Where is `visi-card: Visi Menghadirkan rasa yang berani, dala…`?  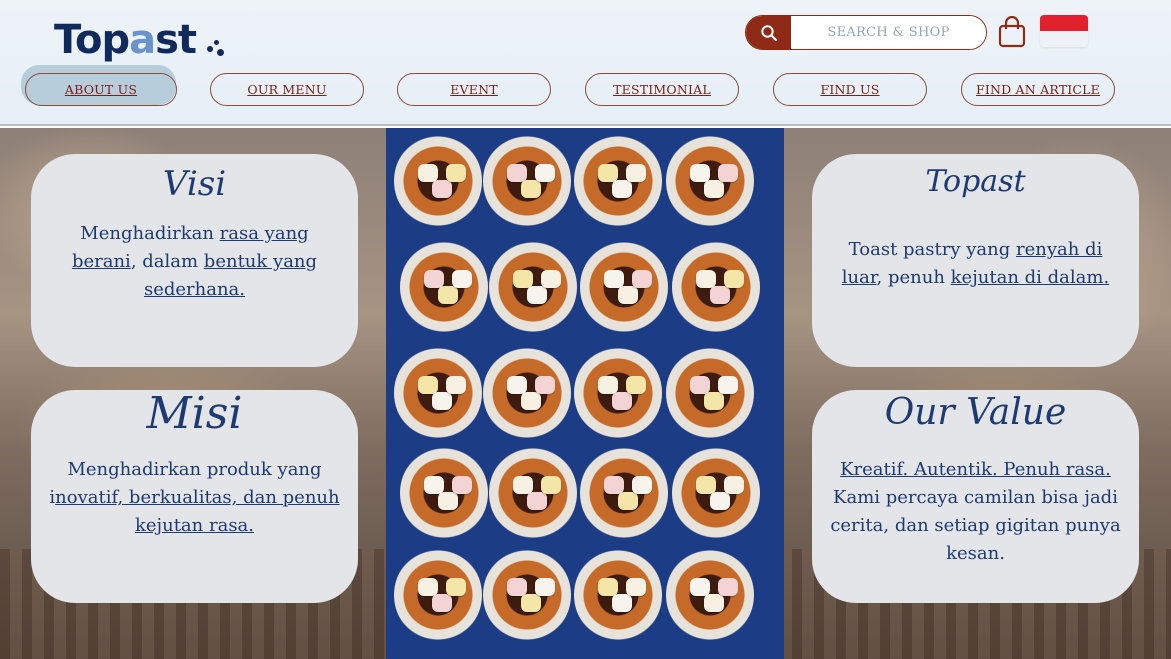 visi-card: Visi Menghadirkan rasa yang berani, dala… is located at coordinates (194, 260).